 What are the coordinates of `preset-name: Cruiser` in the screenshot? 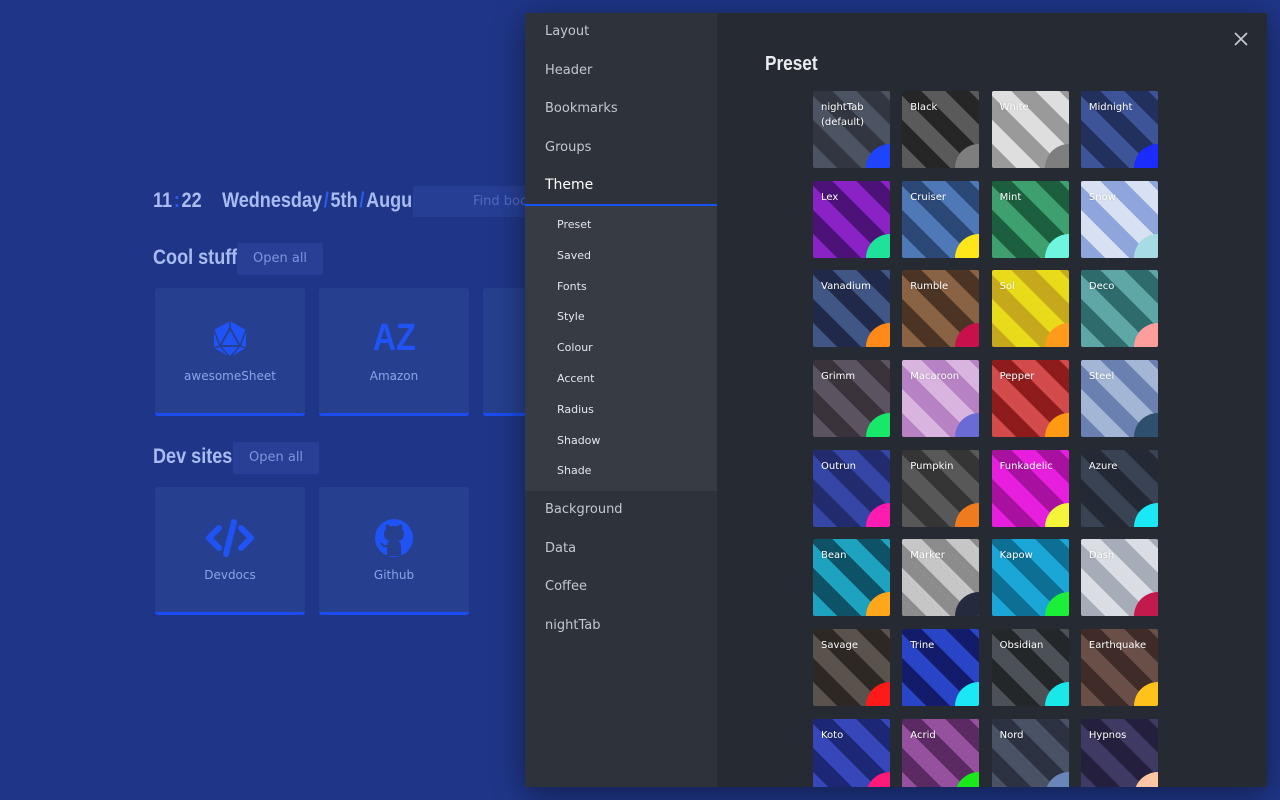 It's located at (928, 197).